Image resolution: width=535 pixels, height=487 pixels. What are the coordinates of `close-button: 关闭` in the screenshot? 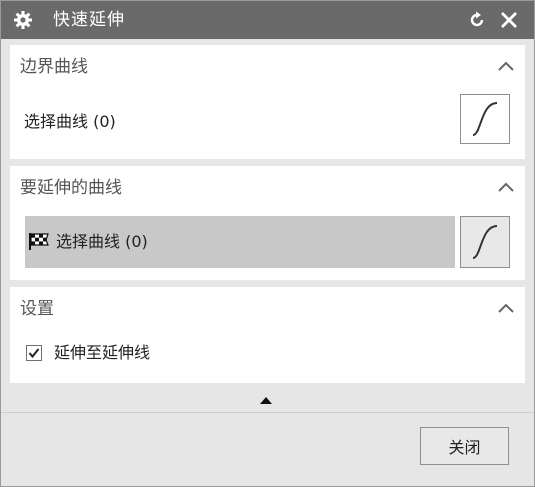 It's located at (464, 446).